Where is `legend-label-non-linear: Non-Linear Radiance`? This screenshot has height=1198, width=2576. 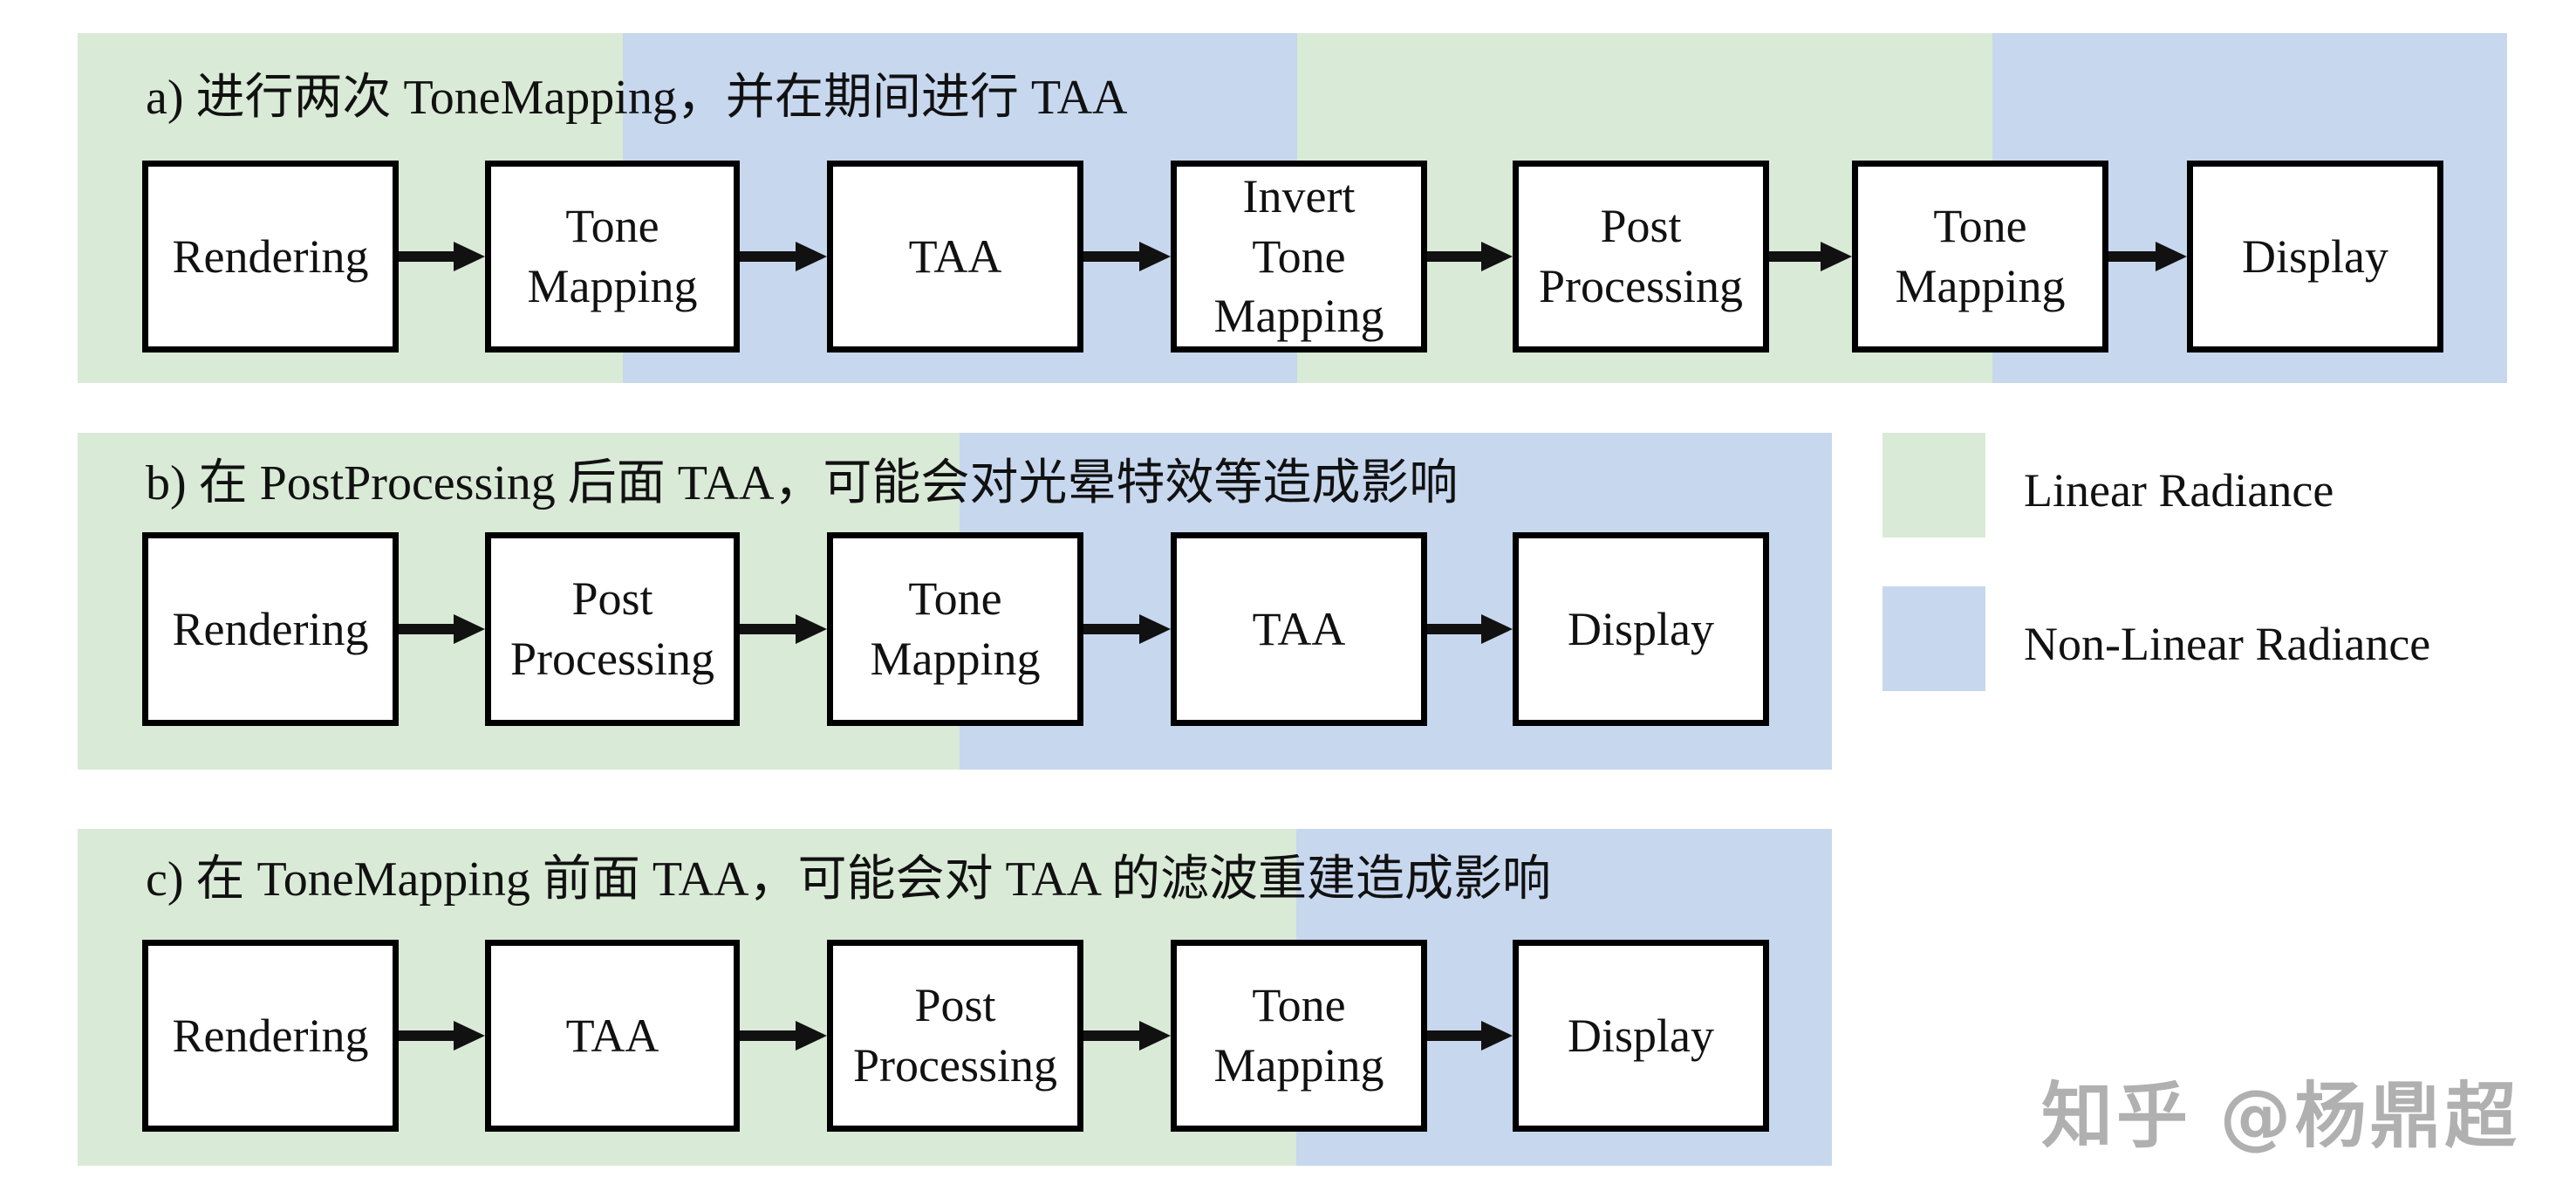 legend-label-non-linear: Non-Linear Radiance is located at coordinates (2227, 644).